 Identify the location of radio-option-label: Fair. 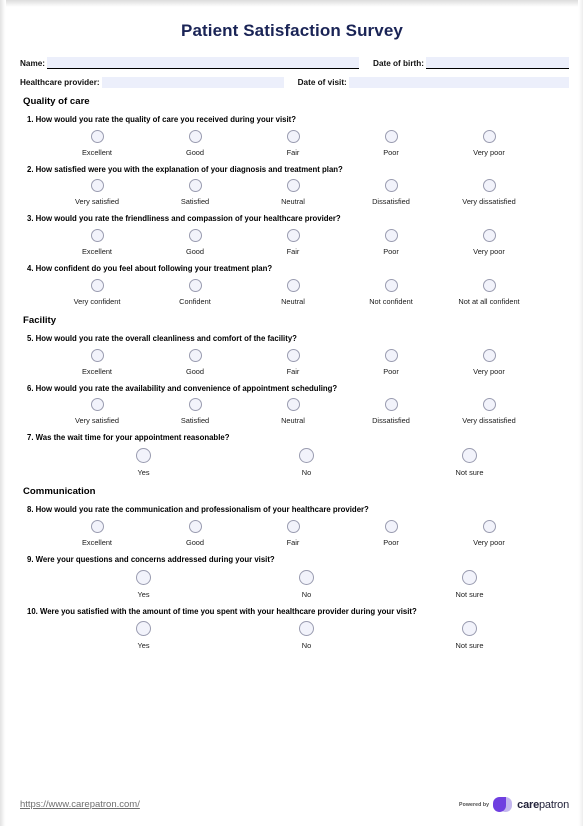
(293, 252).